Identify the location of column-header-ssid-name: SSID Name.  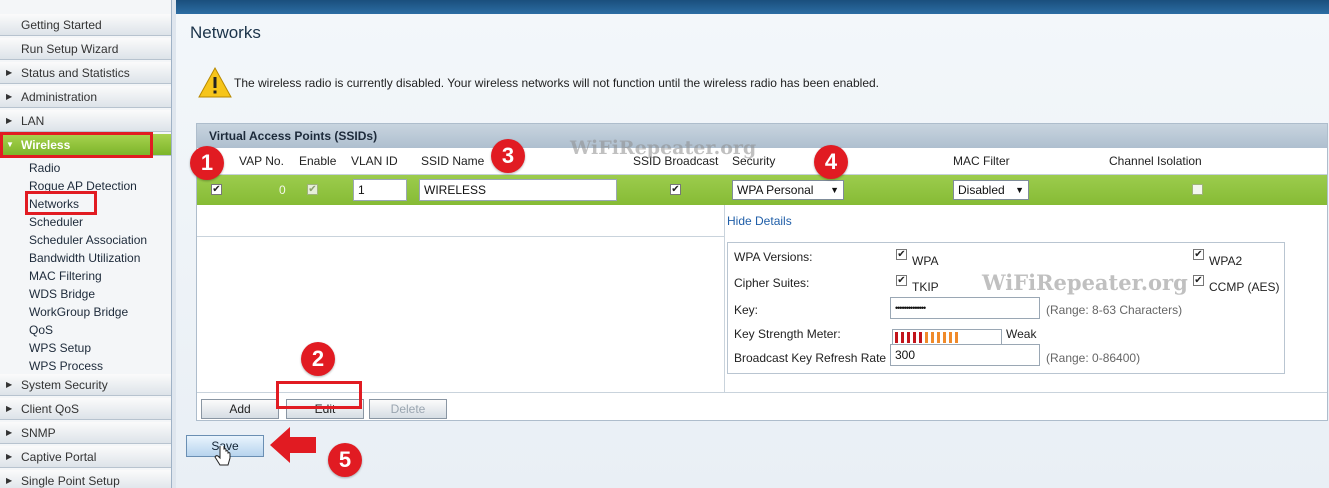
(453, 161).